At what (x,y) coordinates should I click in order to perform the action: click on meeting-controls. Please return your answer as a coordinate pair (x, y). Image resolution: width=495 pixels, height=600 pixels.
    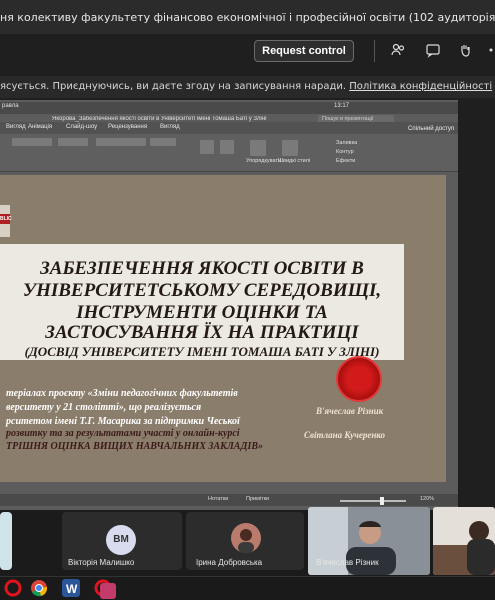
    Looking at the image, I should click on (247, 54).